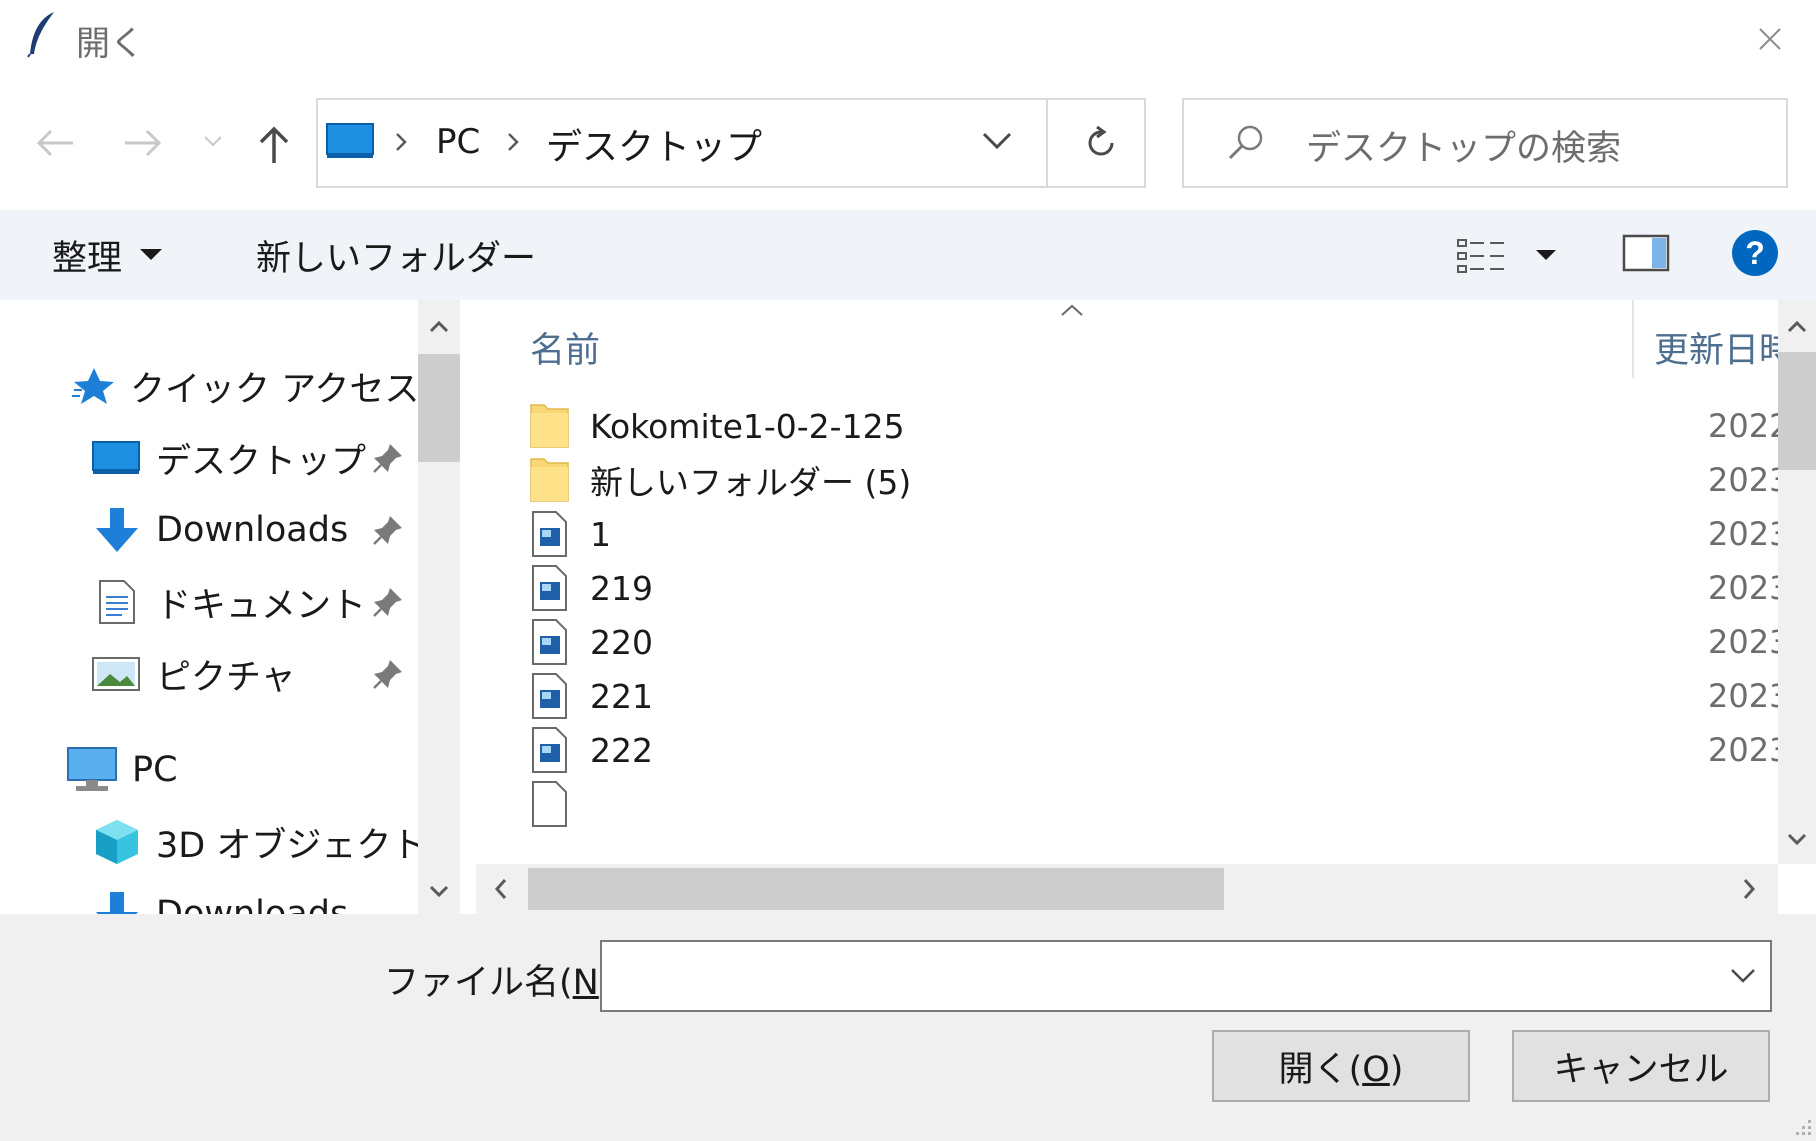  I want to click on details-view-icon, so click(1506, 256).